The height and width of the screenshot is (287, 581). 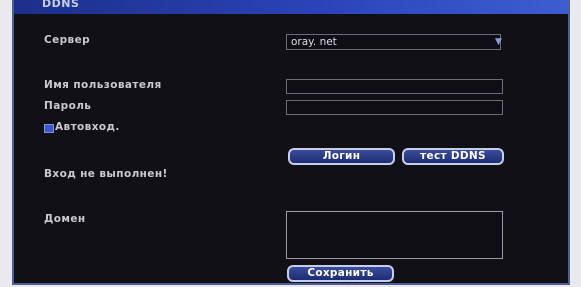 I want to click on chevron-down-icon: ▼, so click(x=498, y=42).